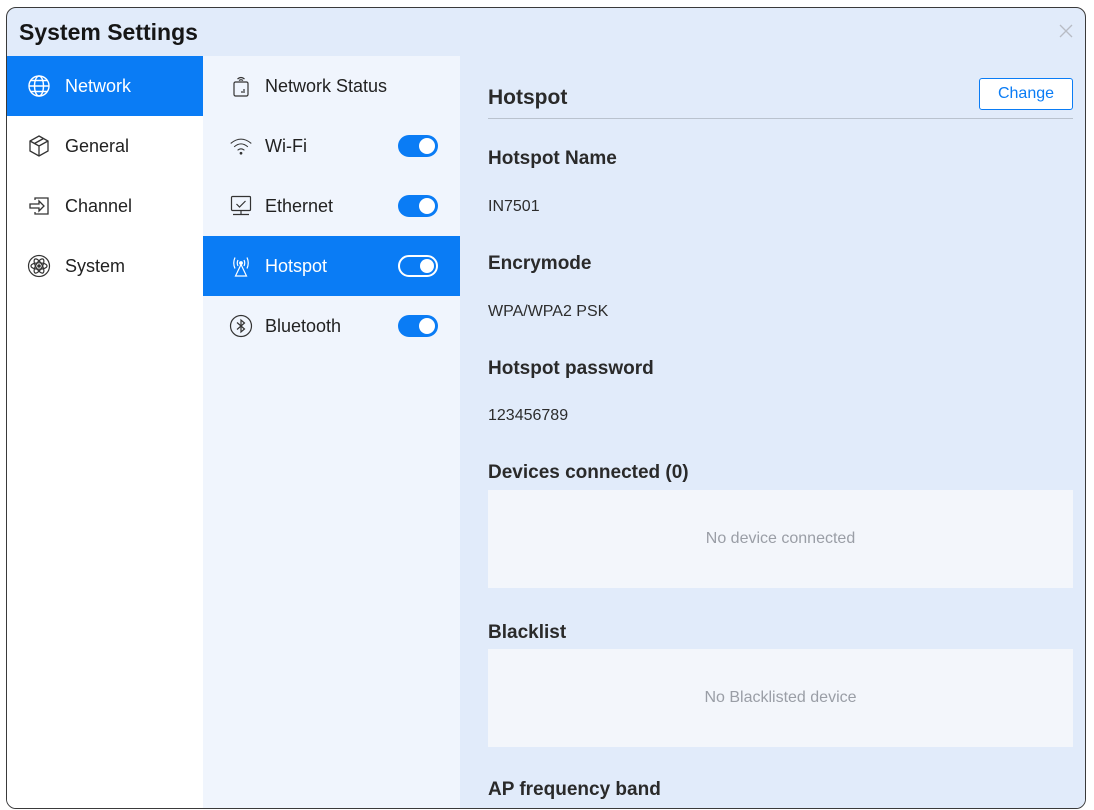 This screenshot has height=810, width=1094. I want to click on panel-header: Hotspot Change, so click(780, 94).